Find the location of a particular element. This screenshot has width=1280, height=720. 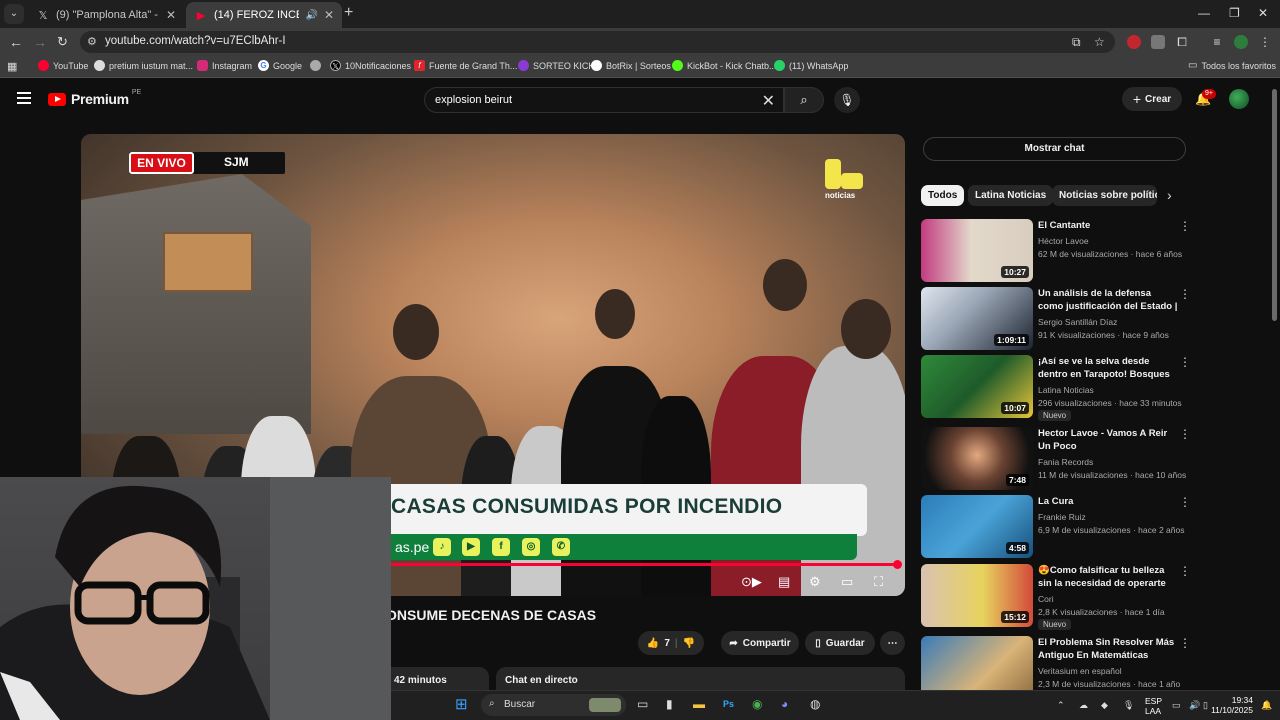

site-info-icon: ⚙ is located at coordinates (92, 41).